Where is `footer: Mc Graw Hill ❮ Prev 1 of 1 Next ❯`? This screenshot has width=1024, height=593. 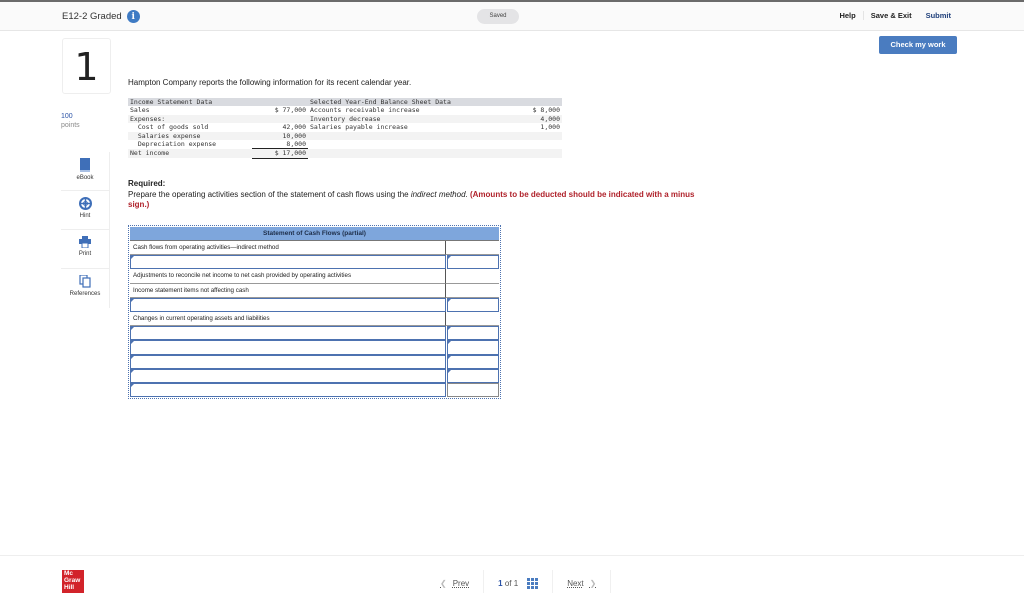
footer: Mc Graw Hill ❮ Prev 1 of 1 Next ❯ is located at coordinates (512, 574).